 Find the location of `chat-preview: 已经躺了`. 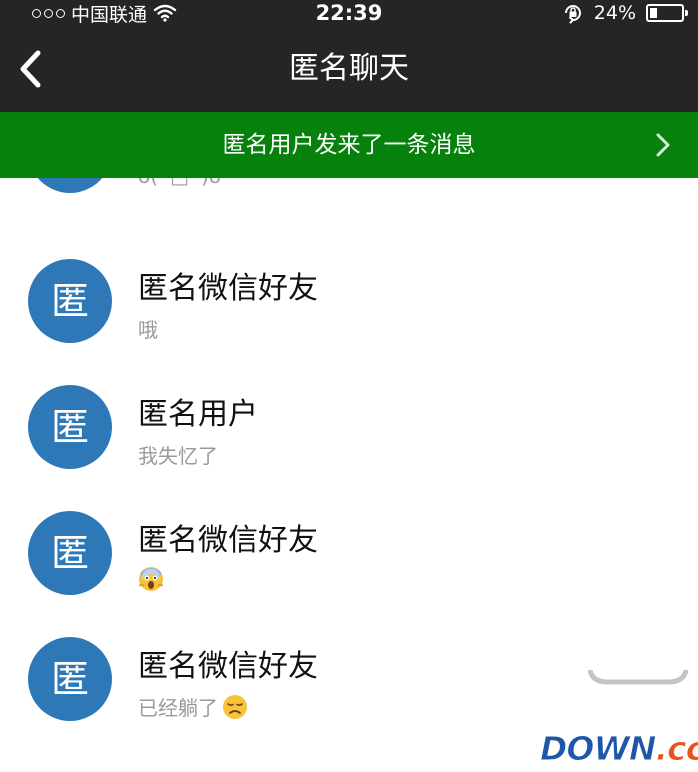

chat-preview: 已经躺了 is located at coordinates (193, 706).